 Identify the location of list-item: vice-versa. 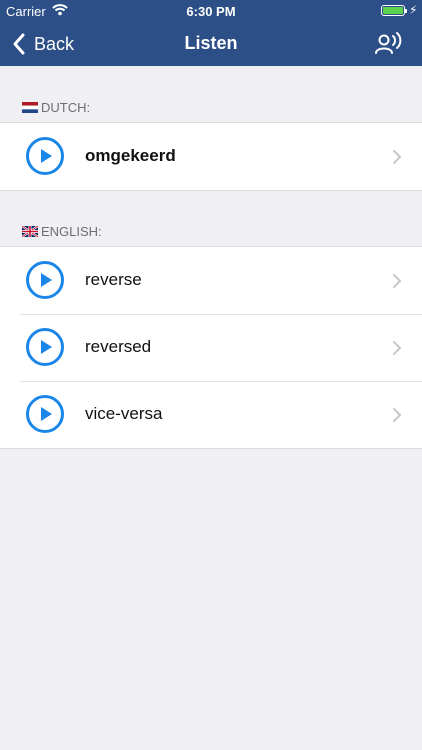
(211, 414).